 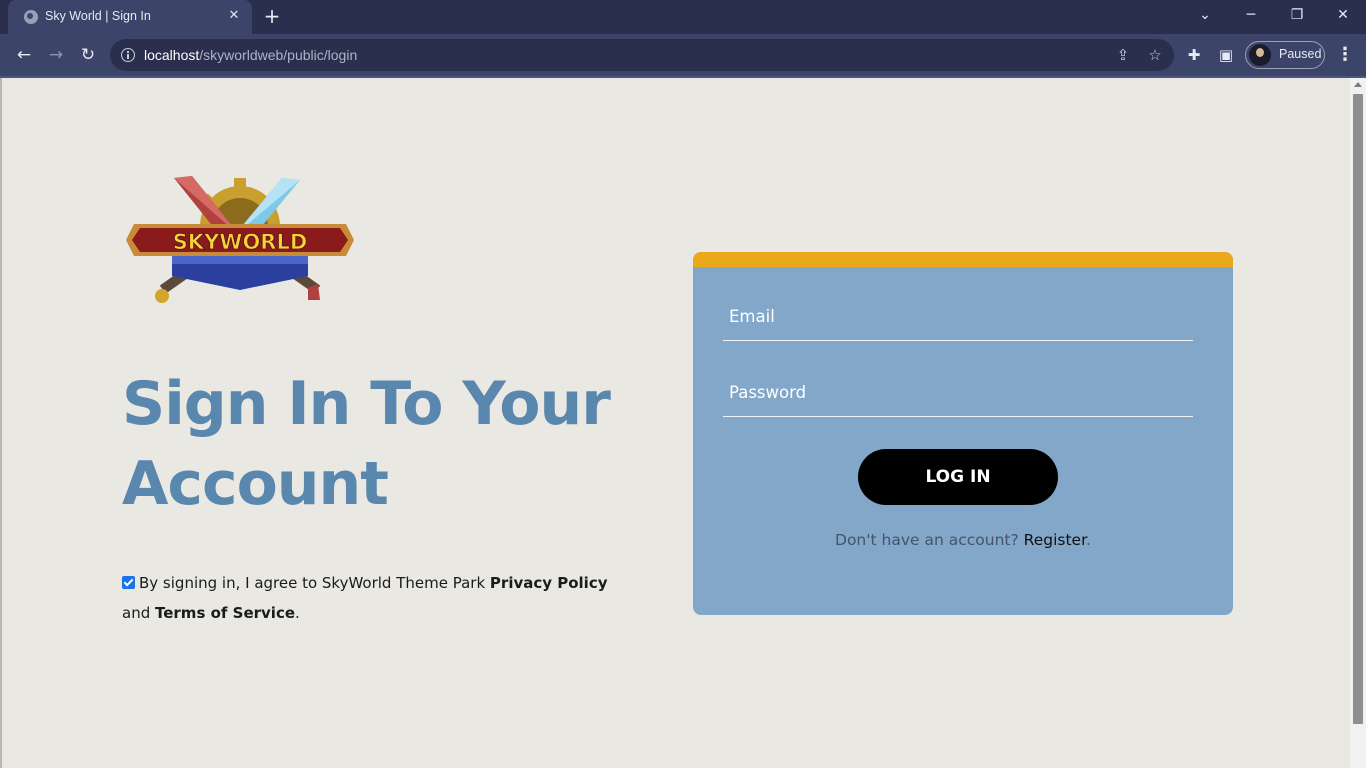 What do you see at coordinates (752, 316) in the screenshot?
I see `email-placeholder: Email` at bounding box center [752, 316].